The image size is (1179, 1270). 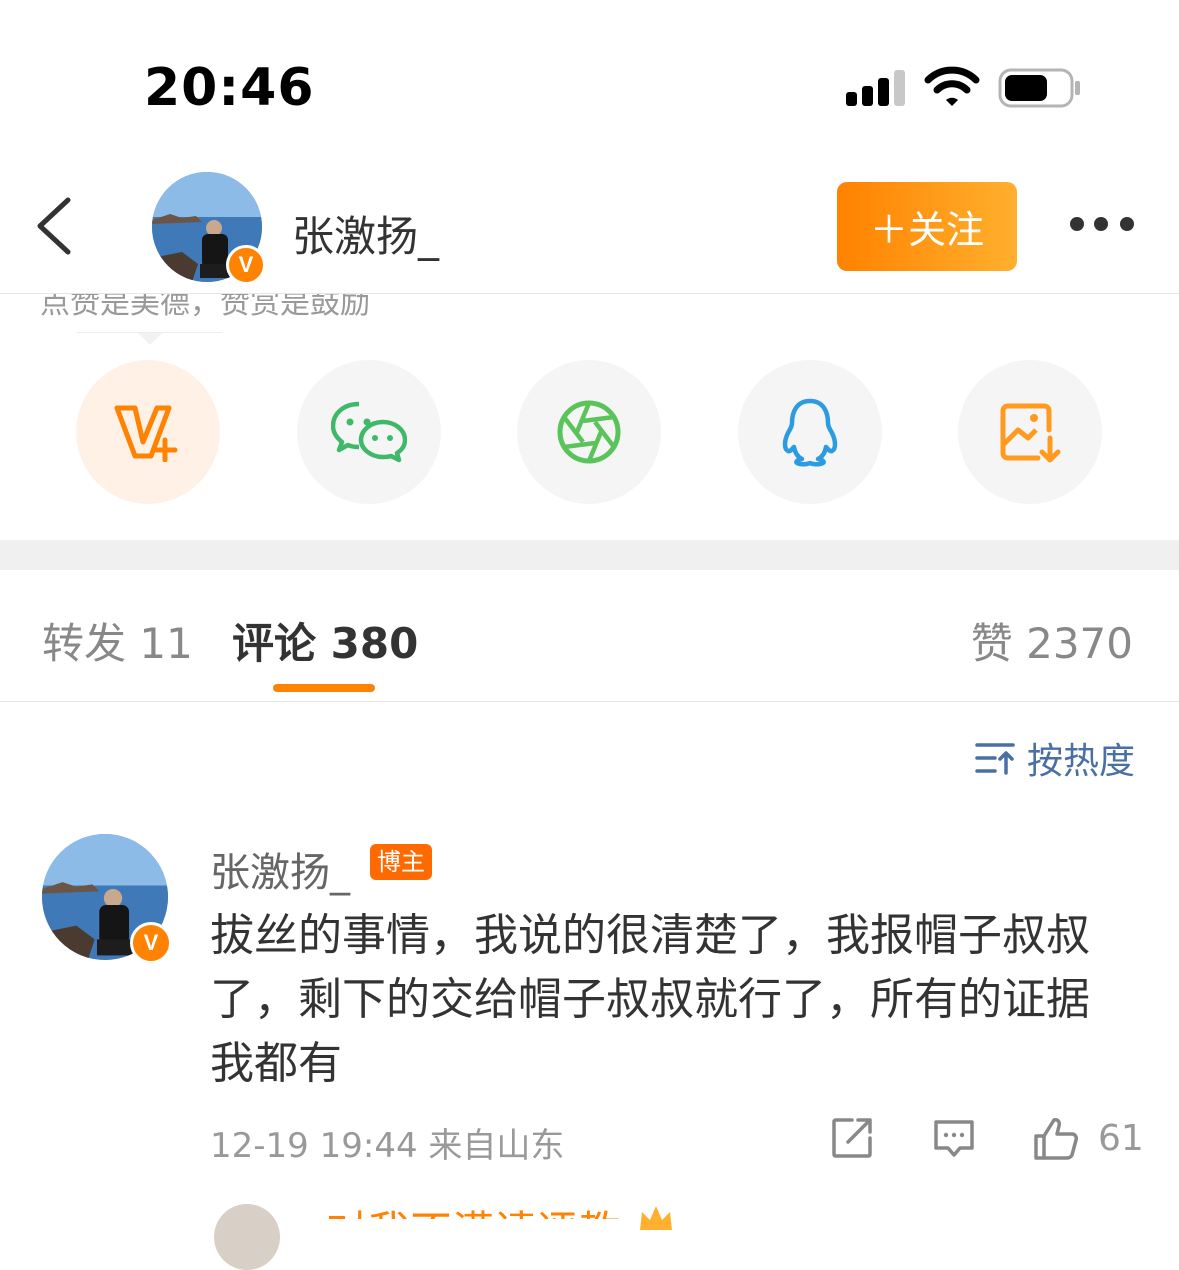 What do you see at coordinates (151, 943) in the screenshot?
I see `comment-verified-badge-icon: V` at bounding box center [151, 943].